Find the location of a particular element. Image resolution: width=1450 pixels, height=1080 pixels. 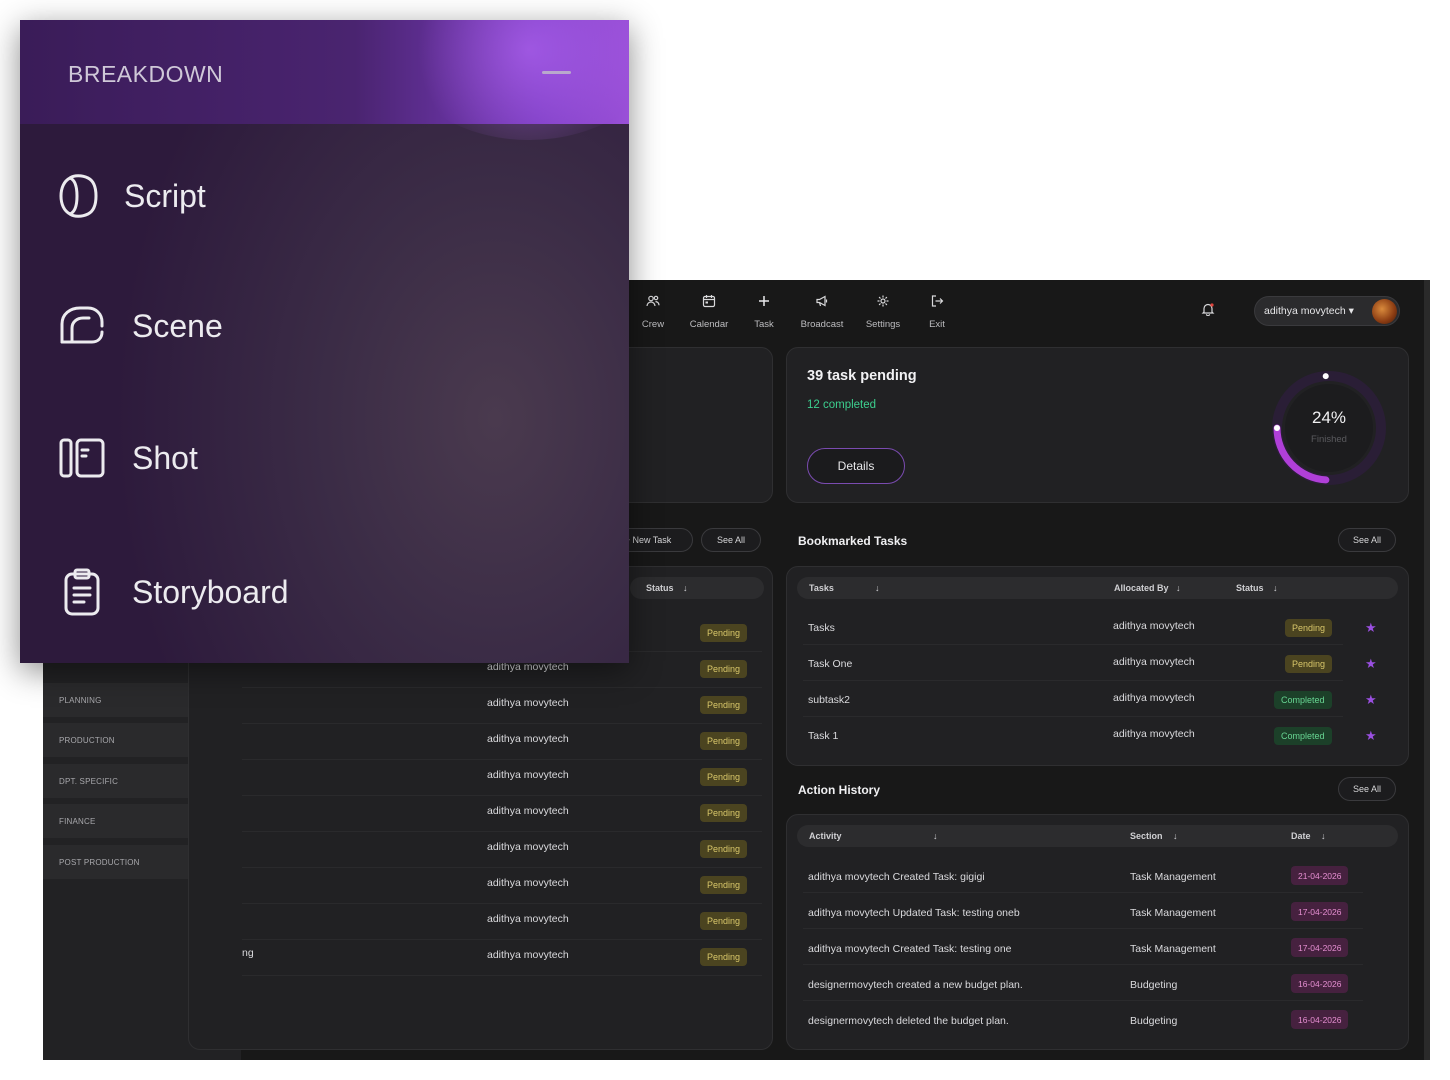

task-name: Task One is located at coordinates (830, 664).